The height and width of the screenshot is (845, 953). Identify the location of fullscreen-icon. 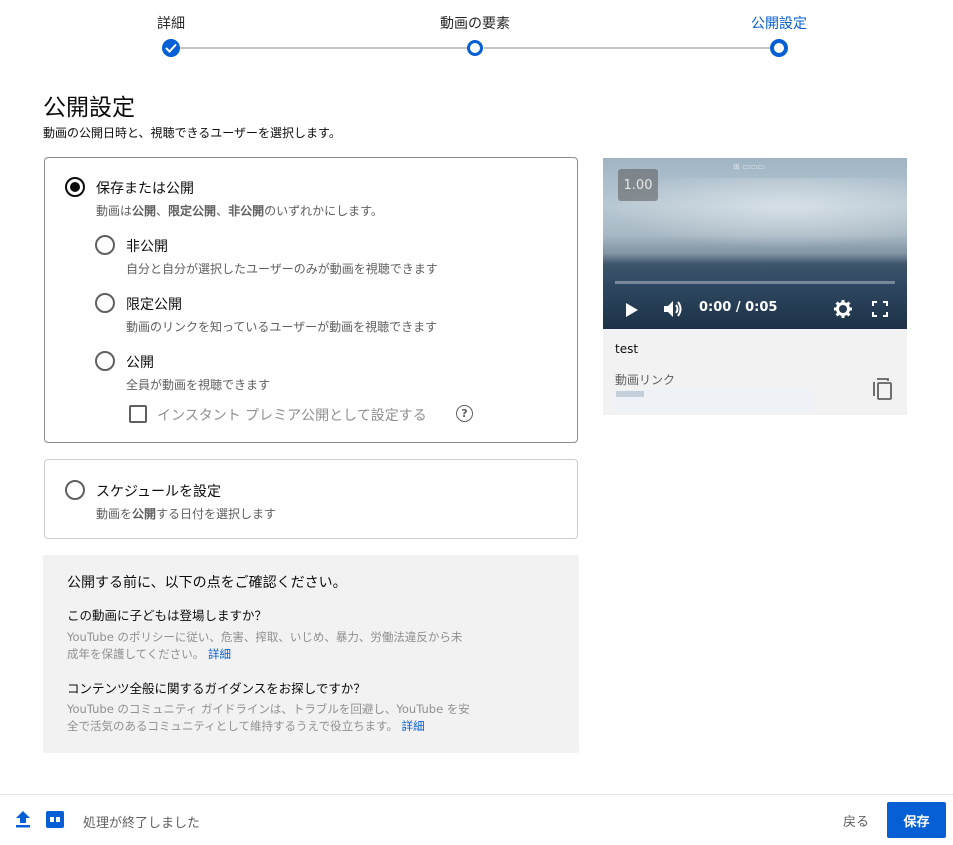
(880, 309).